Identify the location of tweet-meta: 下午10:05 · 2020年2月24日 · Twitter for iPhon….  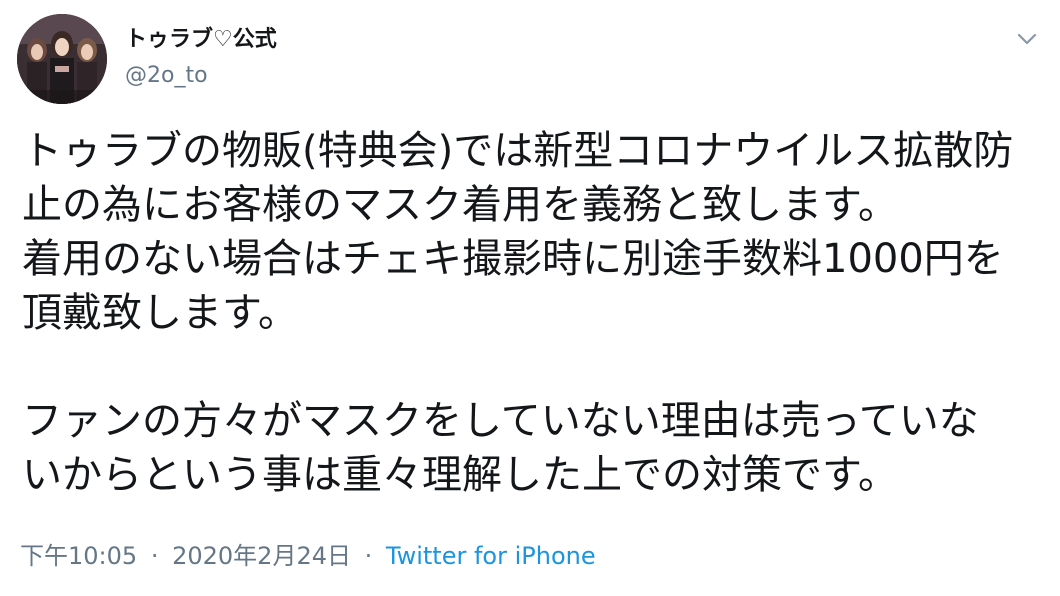
(308, 556).